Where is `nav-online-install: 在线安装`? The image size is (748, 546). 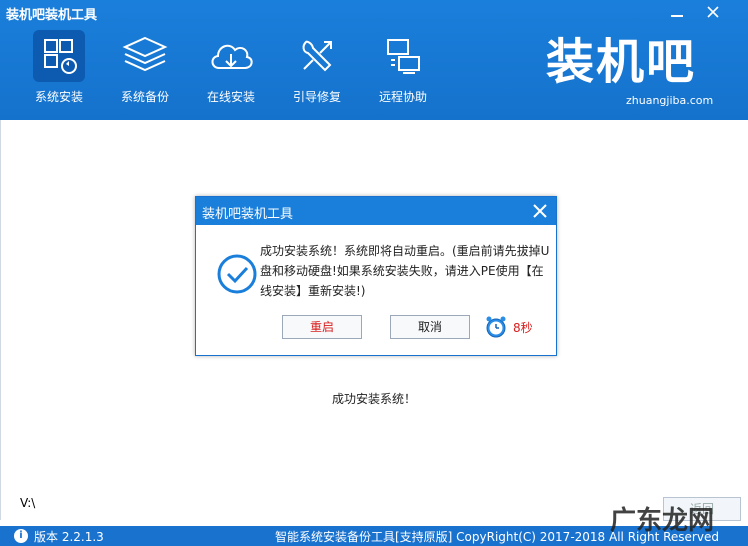
nav-online-install: 在线安装 is located at coordinates (231, 69).